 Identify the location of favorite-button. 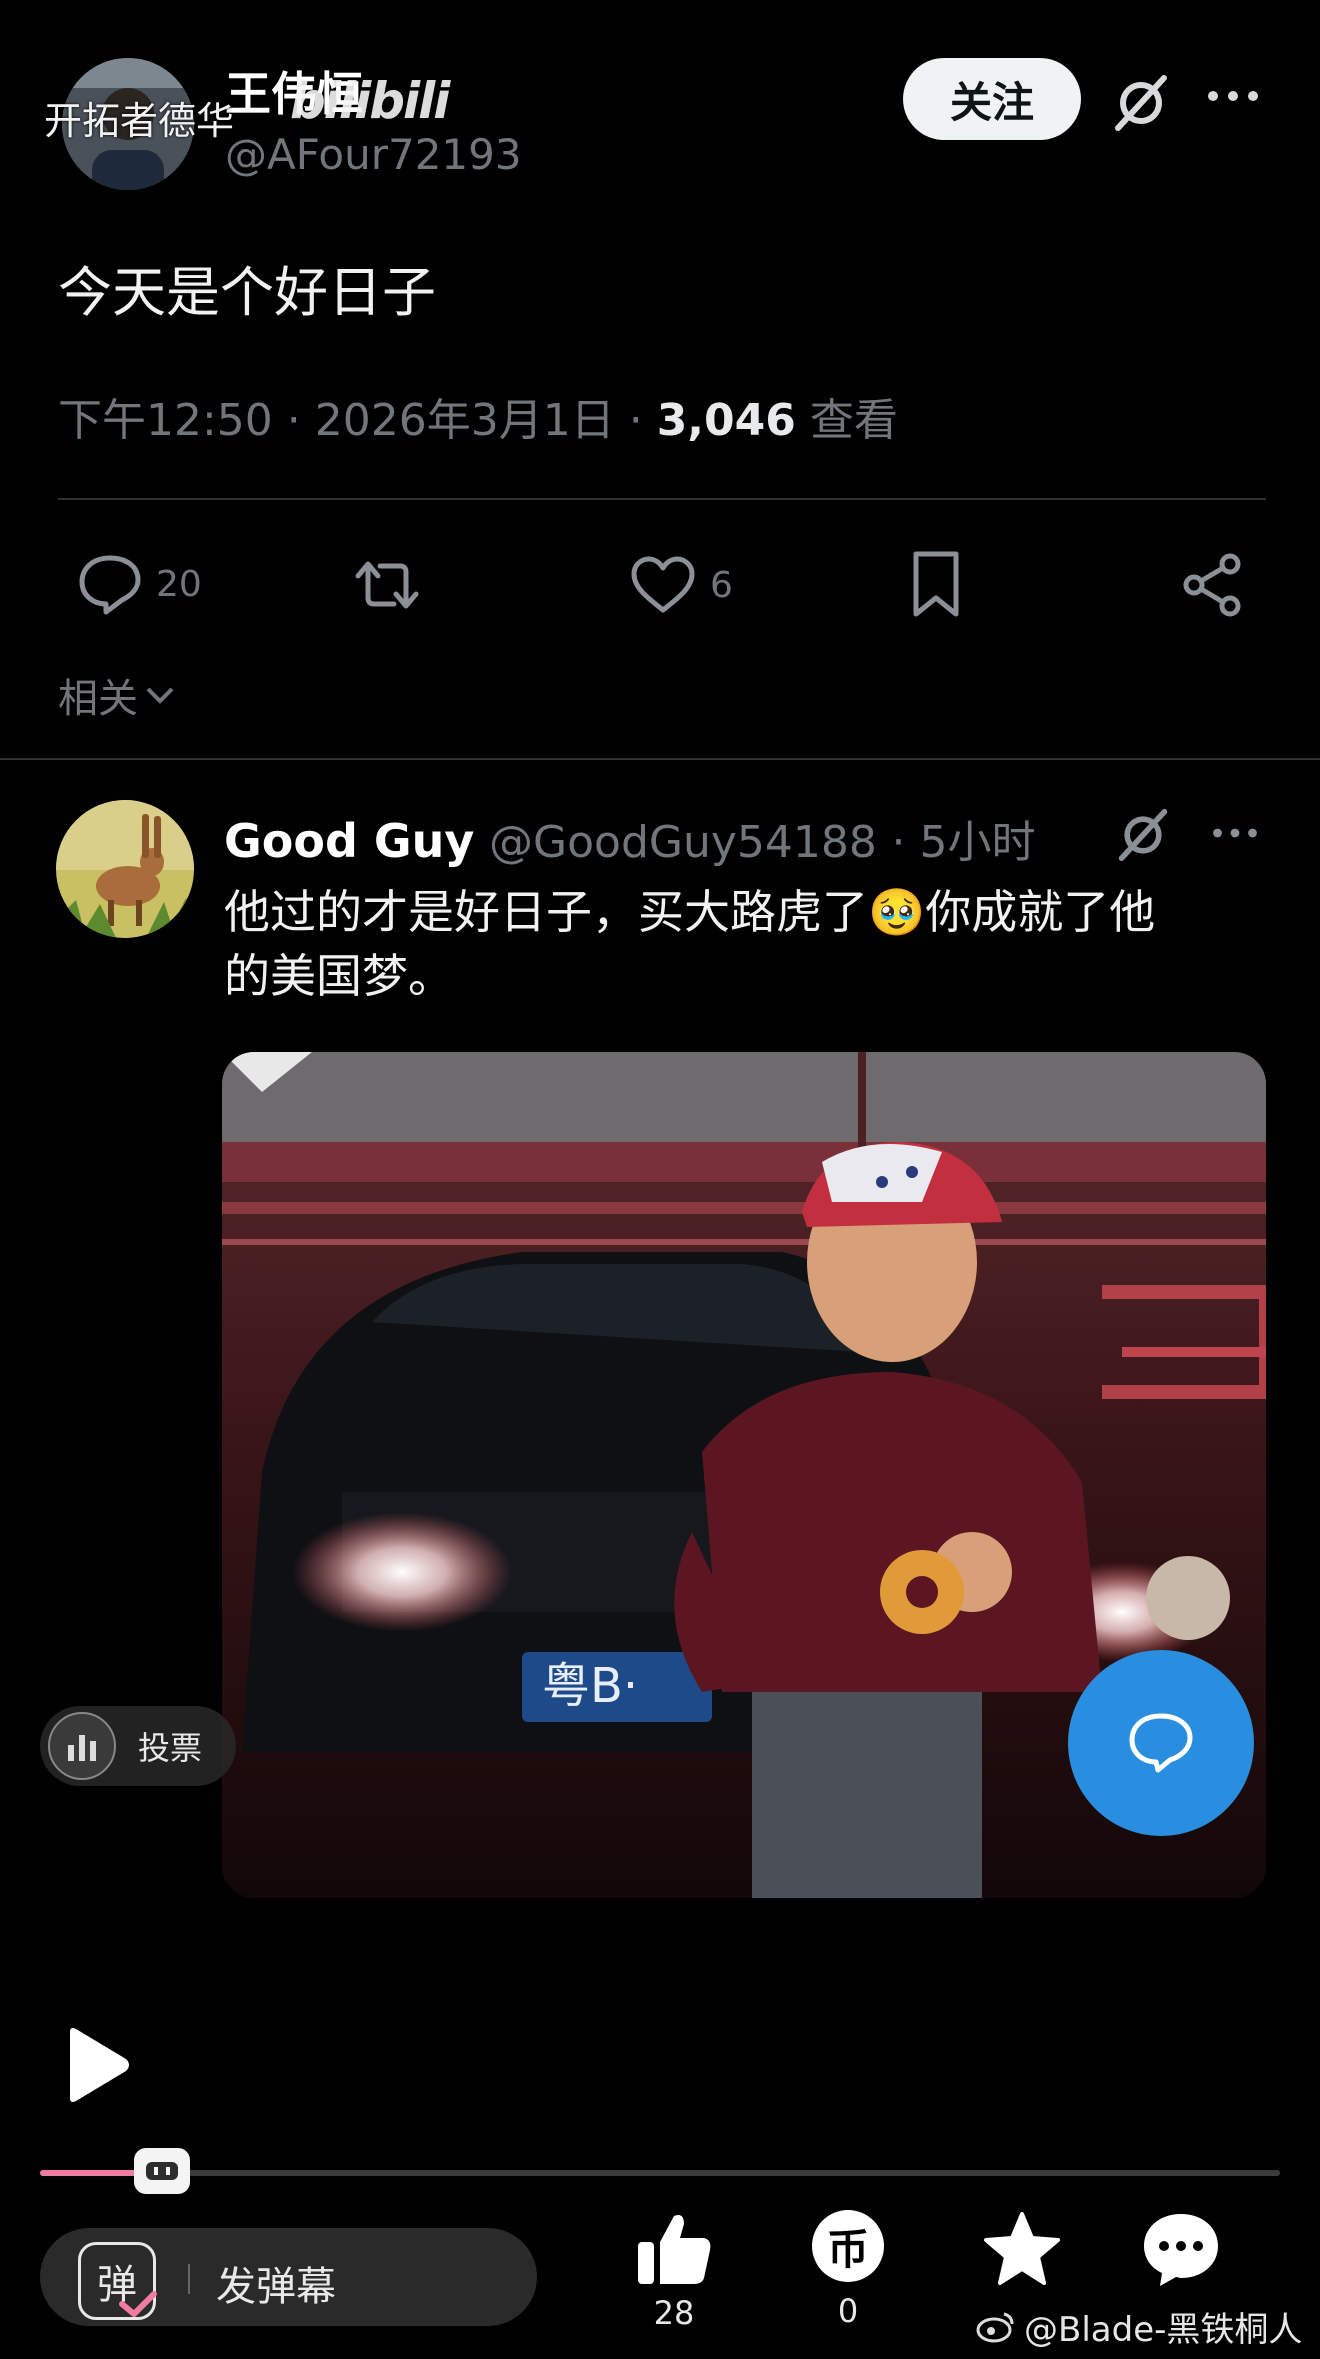
(1022, 2249).